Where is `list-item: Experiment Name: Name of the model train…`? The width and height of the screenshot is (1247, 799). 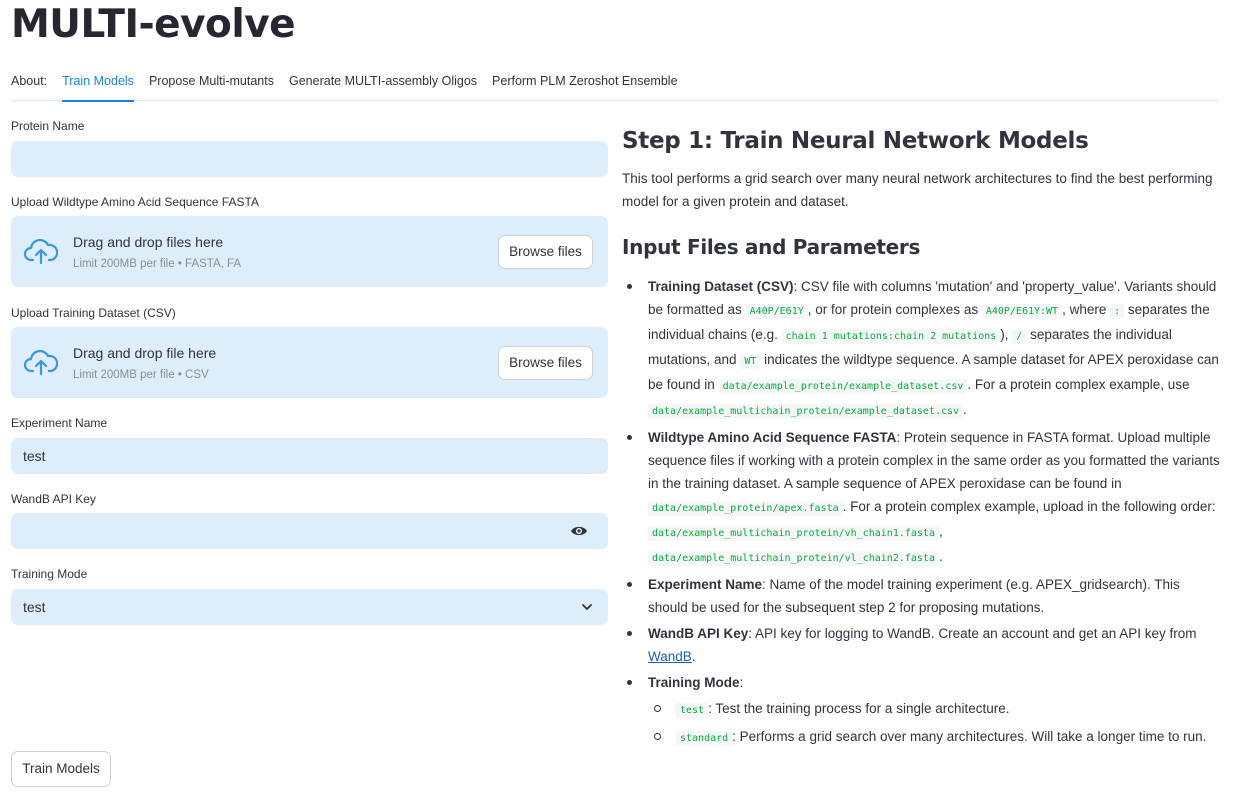 list-item: Experiment Name: Name of the model train… is located at coordinates (924, 596).